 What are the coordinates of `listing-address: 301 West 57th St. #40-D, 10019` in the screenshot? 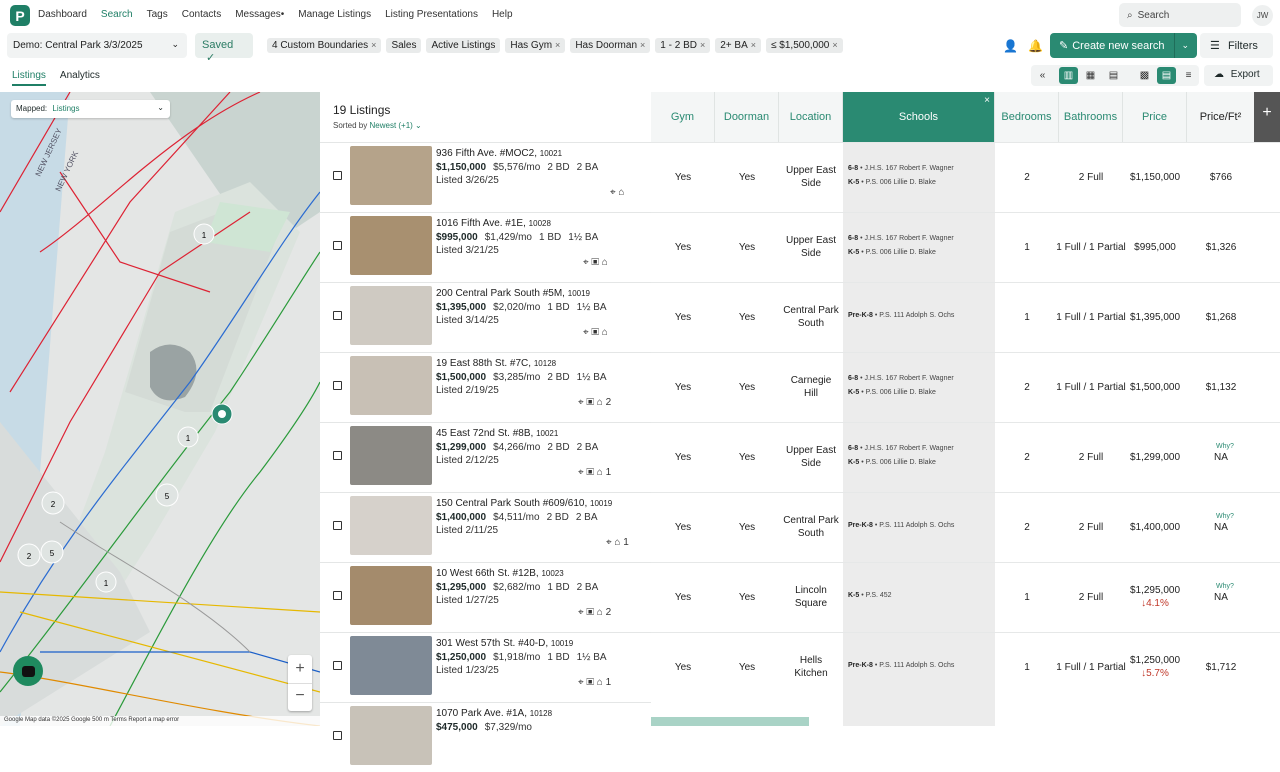 It's located at (504, 643).